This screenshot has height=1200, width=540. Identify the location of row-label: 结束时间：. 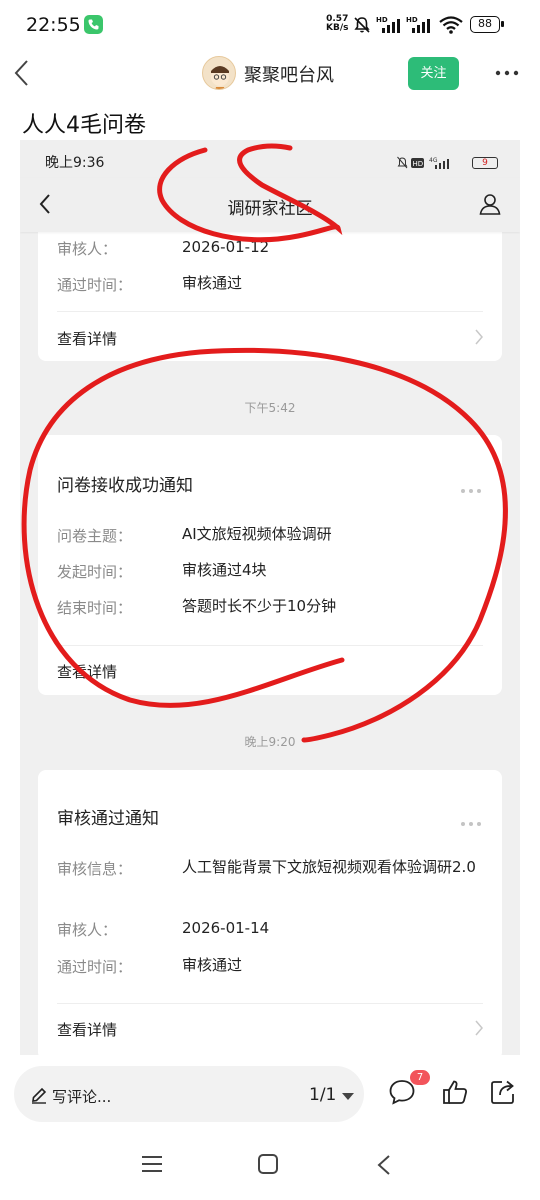
(95, 608).